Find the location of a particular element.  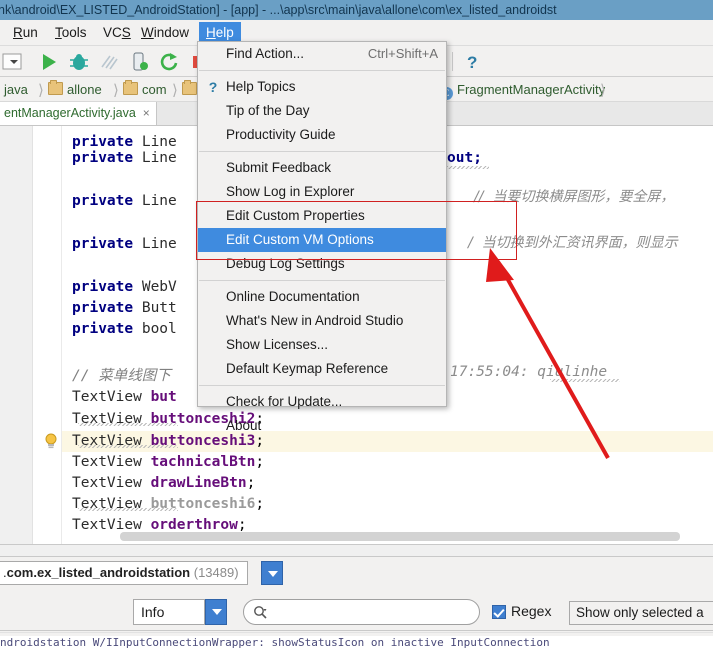

log-level-selector: Info is located at coordinates (169, 612).